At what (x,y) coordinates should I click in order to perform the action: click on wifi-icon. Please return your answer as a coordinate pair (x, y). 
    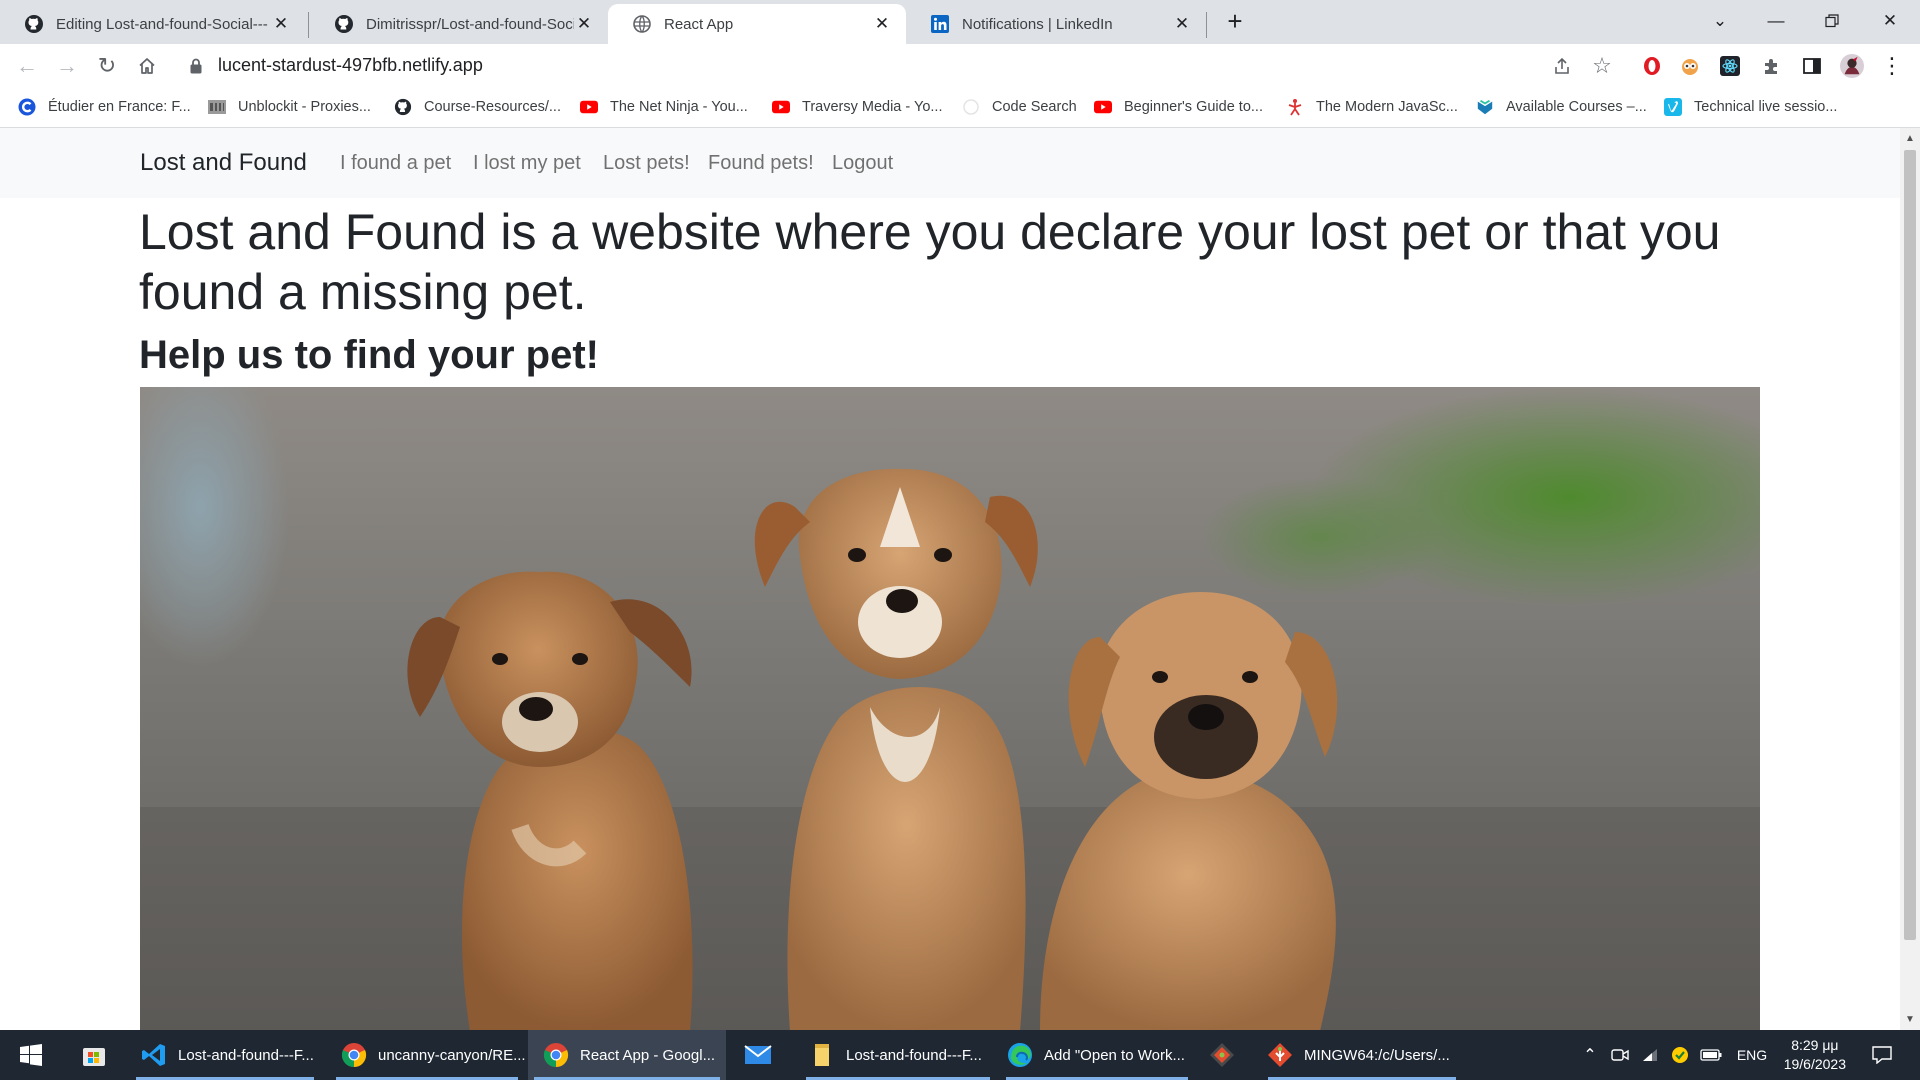
    Looking at the image, I should click on (1650, 1055).